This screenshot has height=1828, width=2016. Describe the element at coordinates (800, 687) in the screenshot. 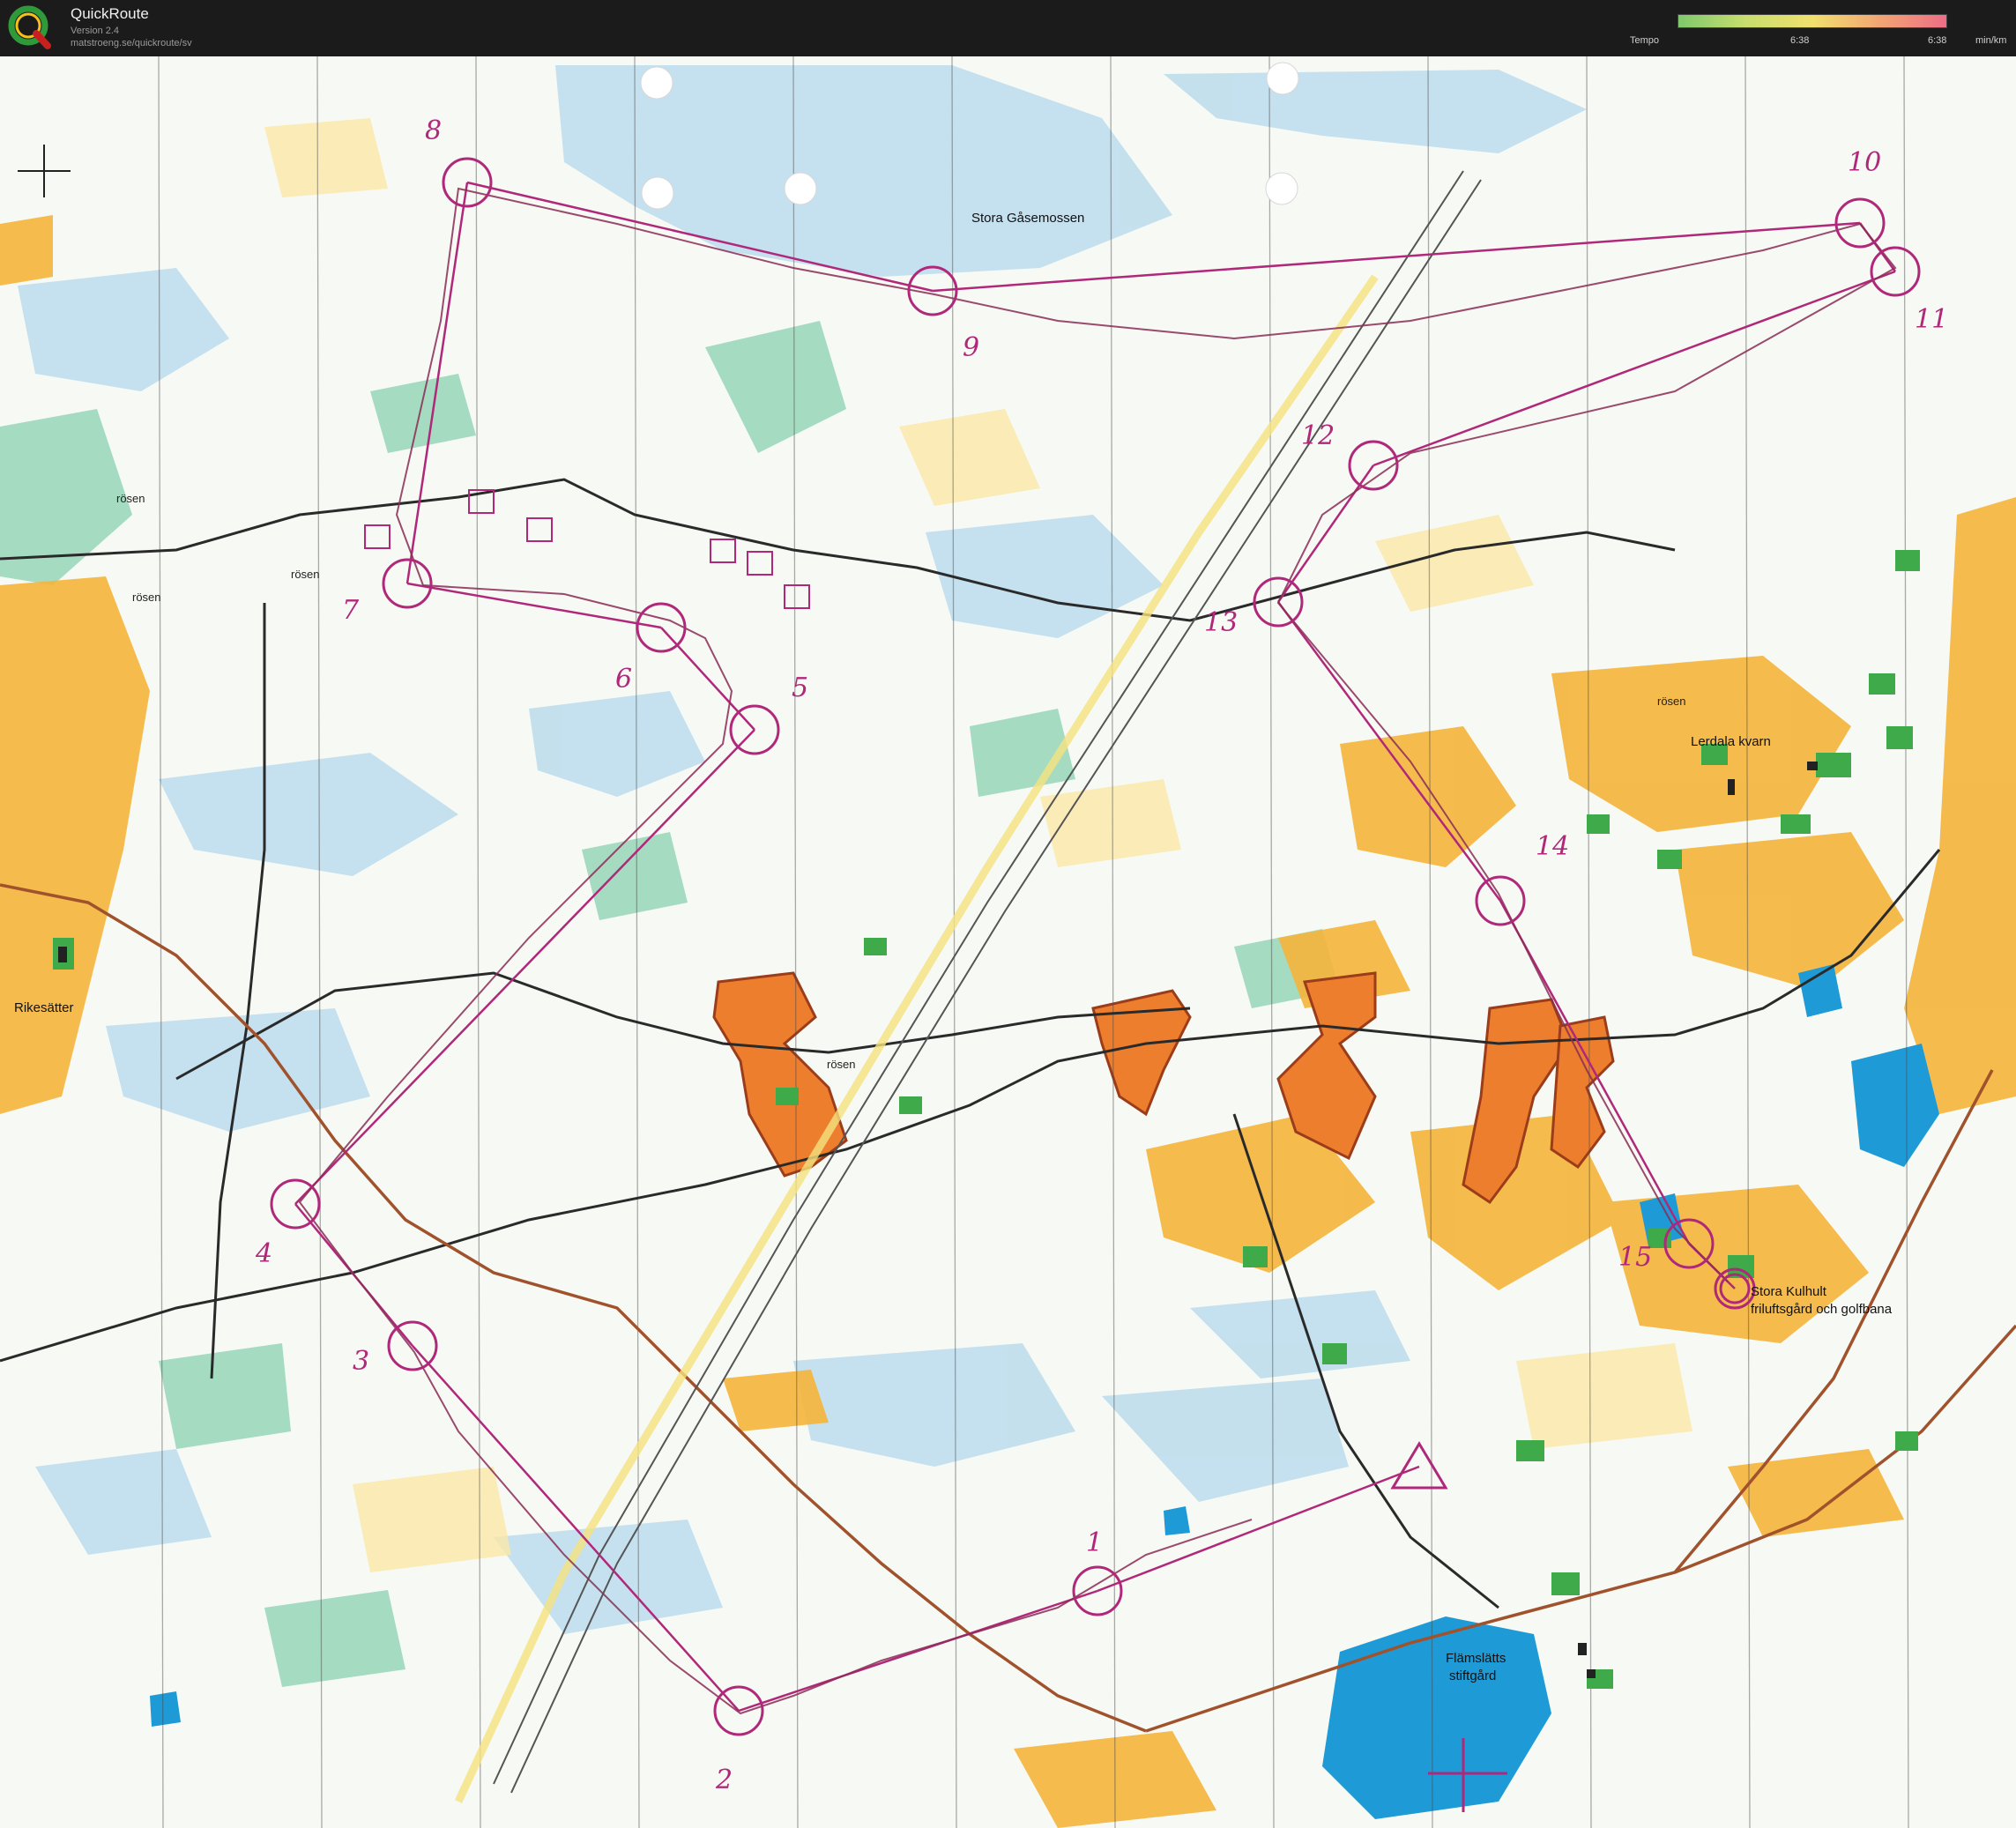

I see `control-number-5: 5` at that location.